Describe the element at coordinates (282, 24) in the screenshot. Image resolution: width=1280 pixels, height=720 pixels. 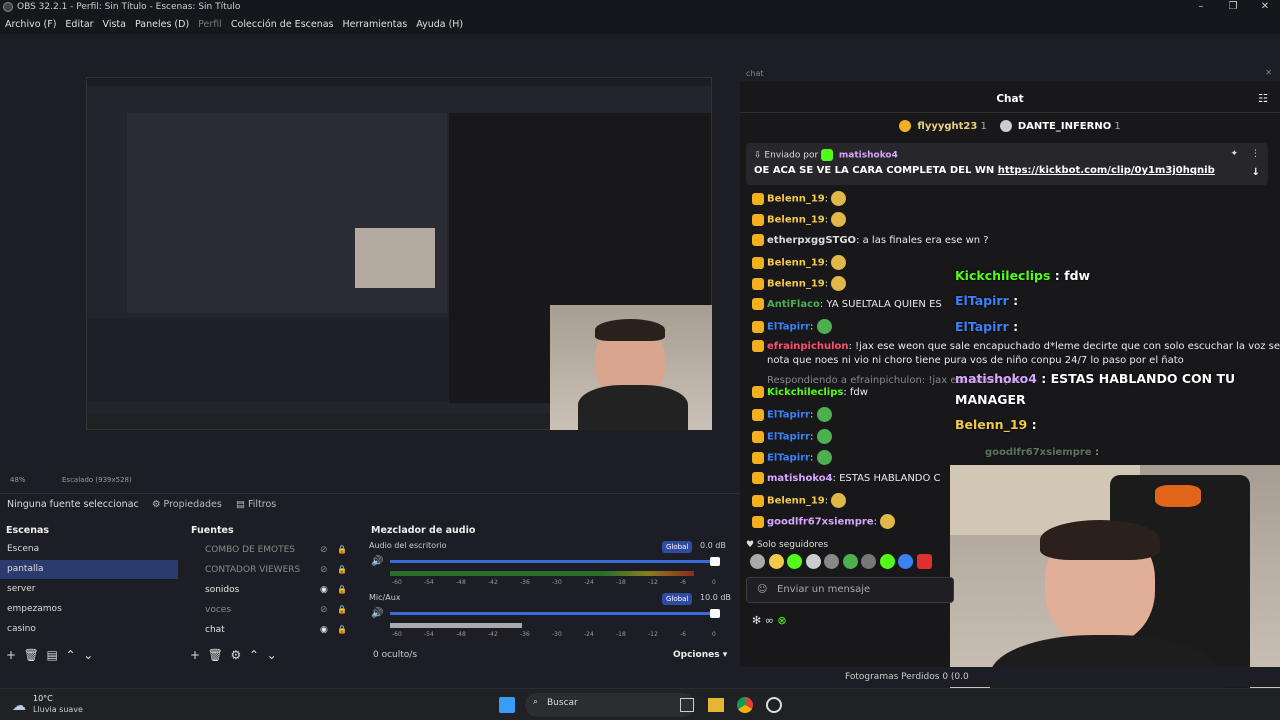
I see `menu-coleccion: Colección de Escenas` at that location.